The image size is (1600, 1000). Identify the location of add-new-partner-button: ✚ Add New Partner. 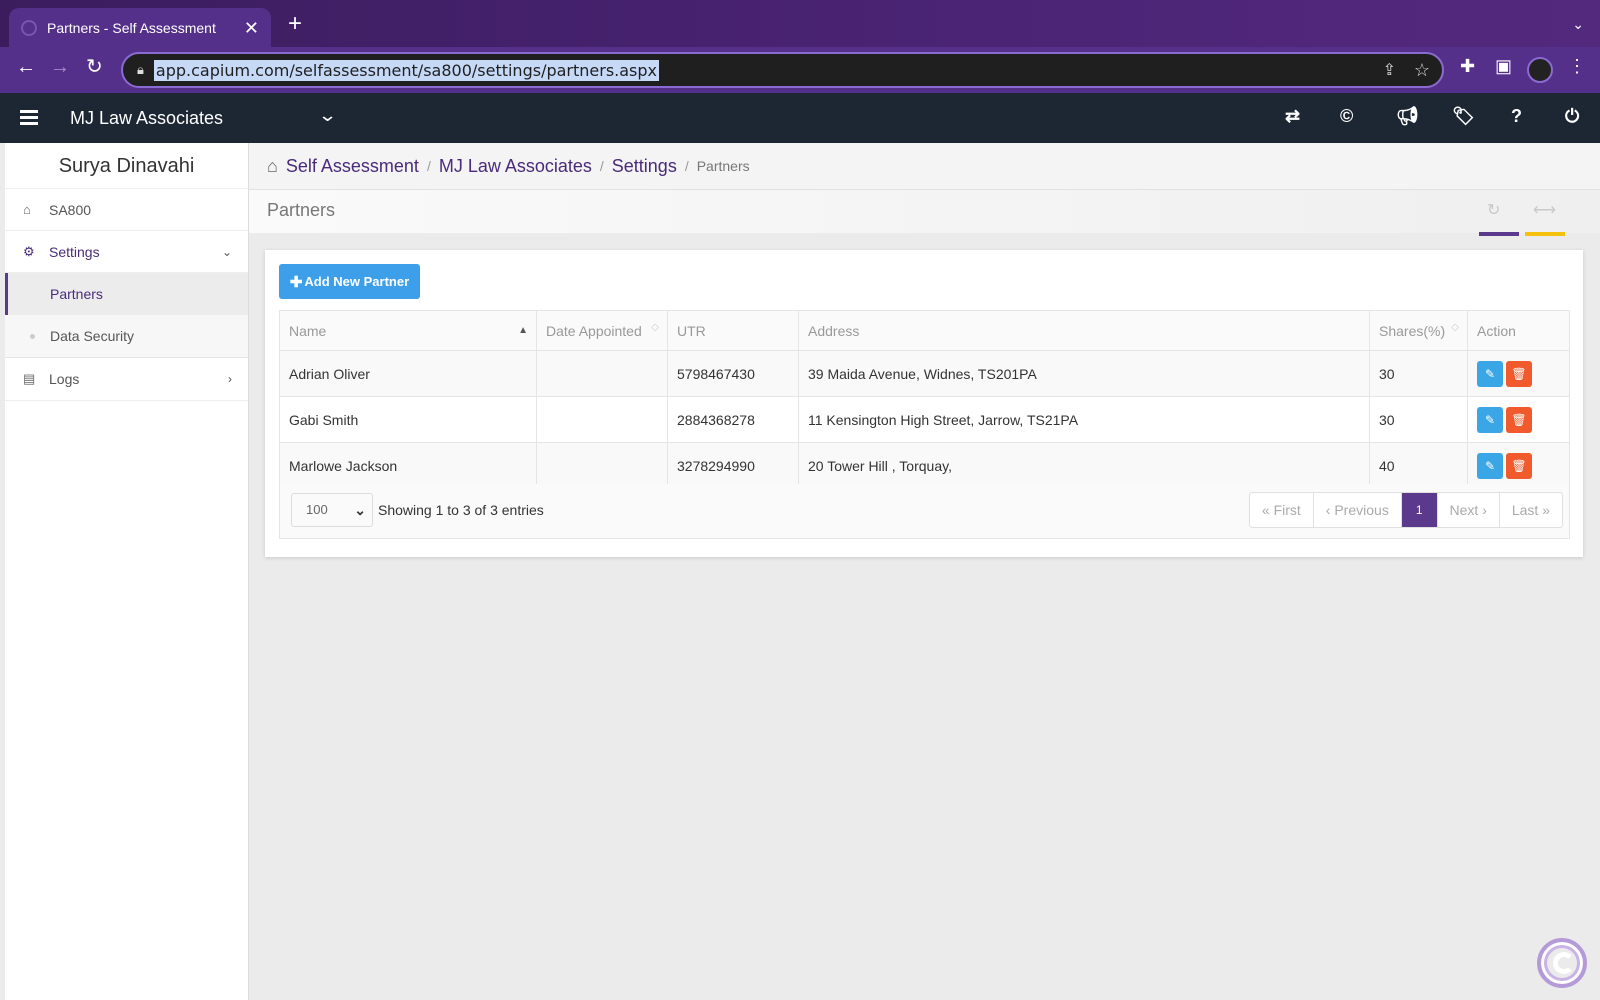
(349, 281).